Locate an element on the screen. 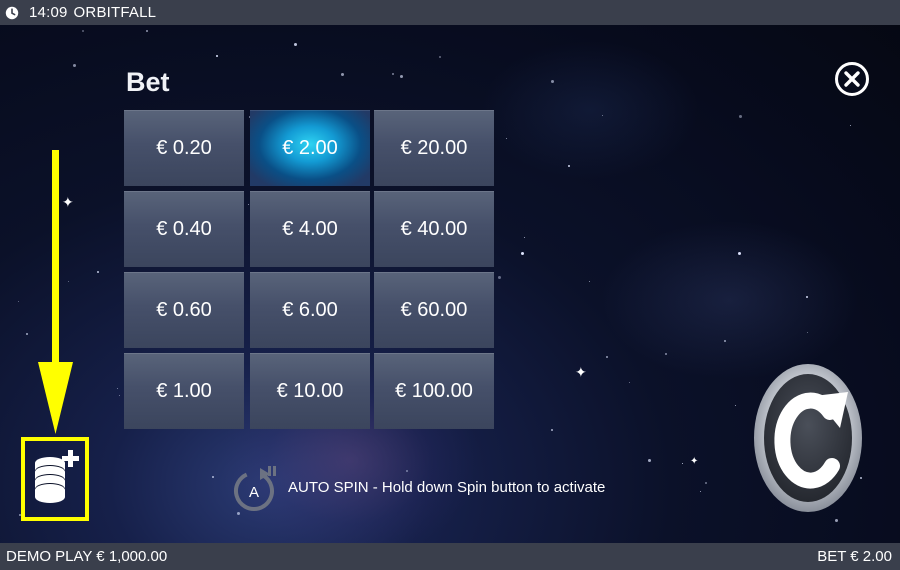 Image resolution: width=900 pixels, height=570 pixels. bet-option-button: € 0.40 is located at coordinates (184, 229).